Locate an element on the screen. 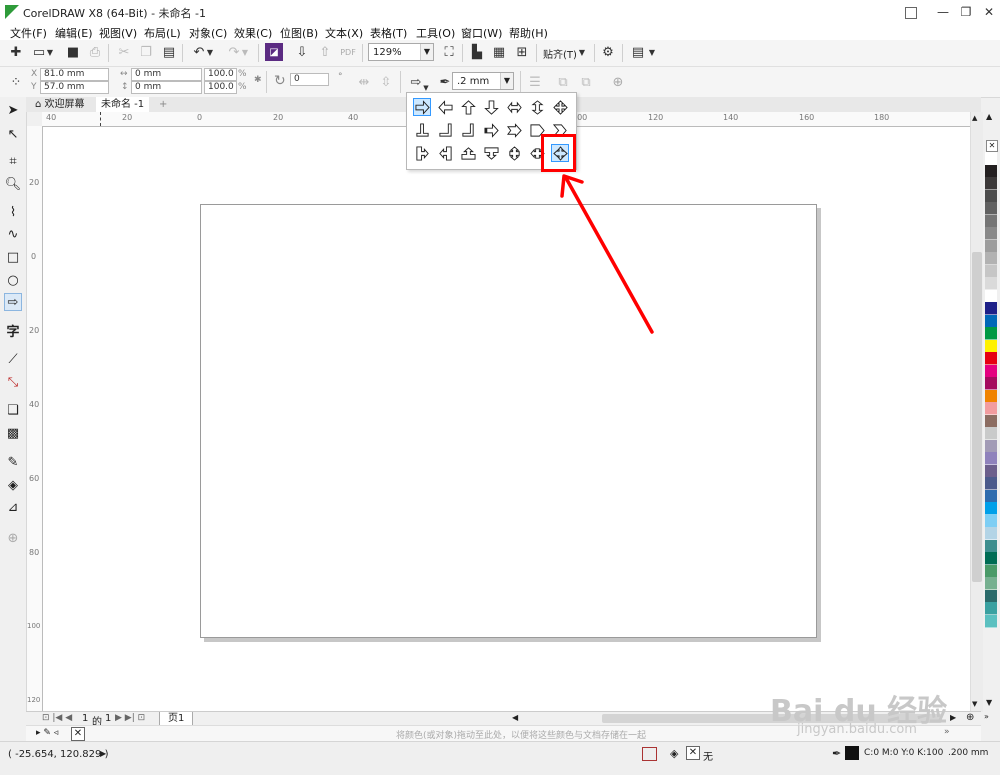 The image size is (1000, 775). close-button: ✕ is located at coordinates (989, 12).